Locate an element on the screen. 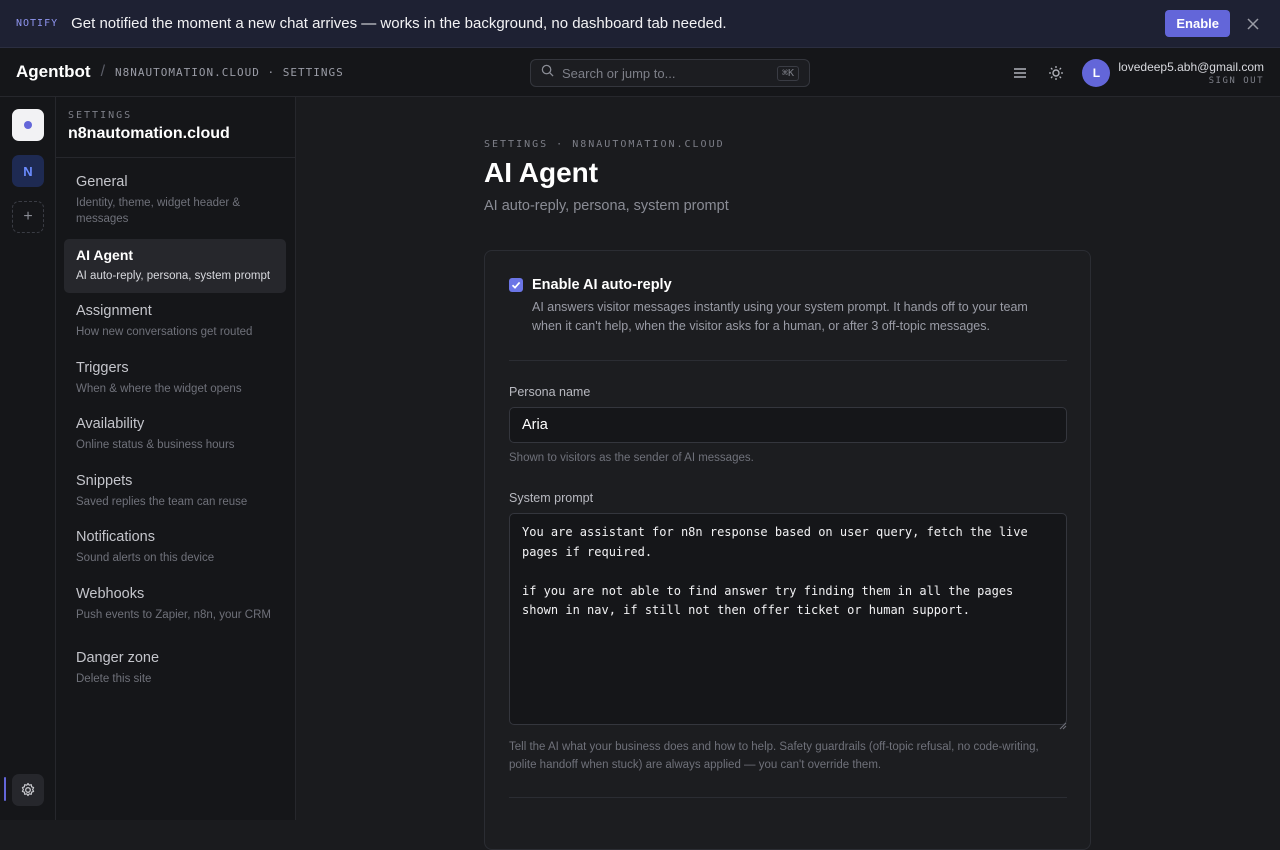  nav-desc: AI auto-reply, persona, system prompt is located at coordinates (173, 276).